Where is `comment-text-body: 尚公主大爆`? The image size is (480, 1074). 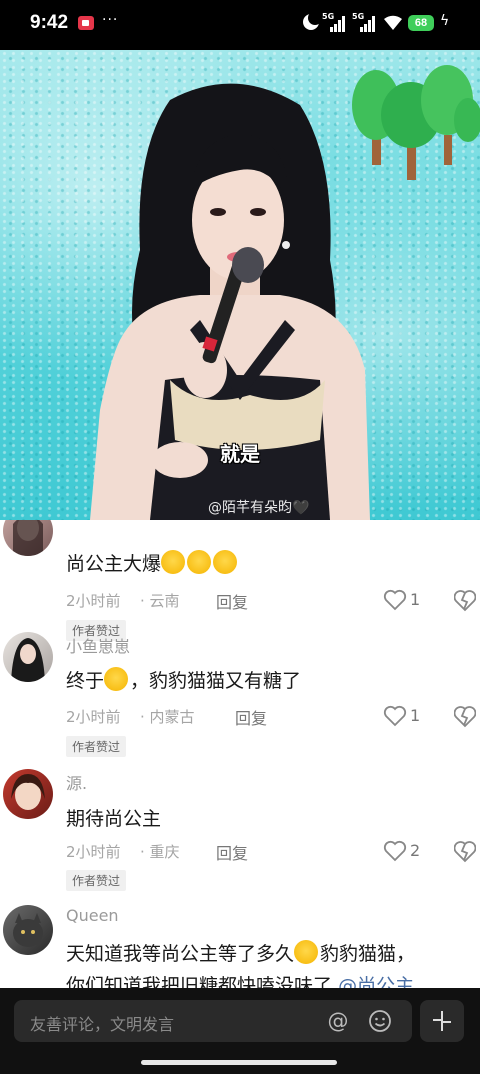
comment-text-body: 尚公主大爆 is located at coordinates (114, 564).